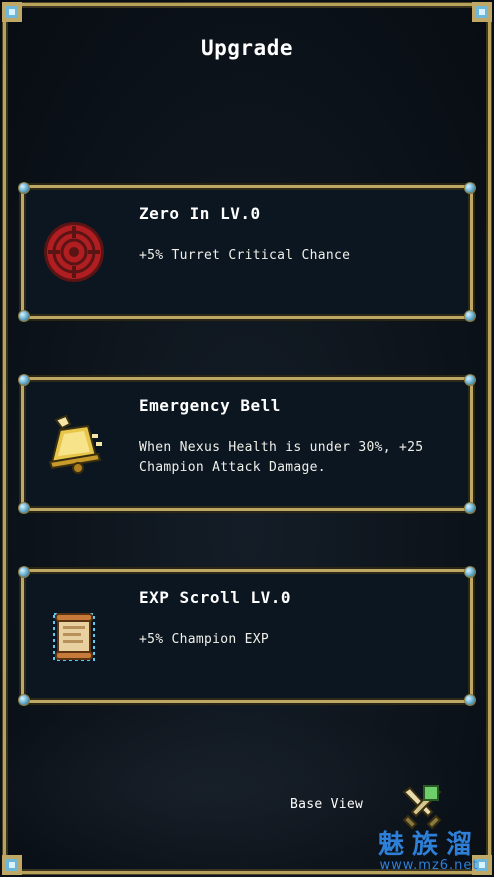 The width and height of the screenshot is (494, 877). Describe the element at coordinates (245, 255) in the screenshot. I see `upgrade-description: +5% Turret Critical Chance` at that location.